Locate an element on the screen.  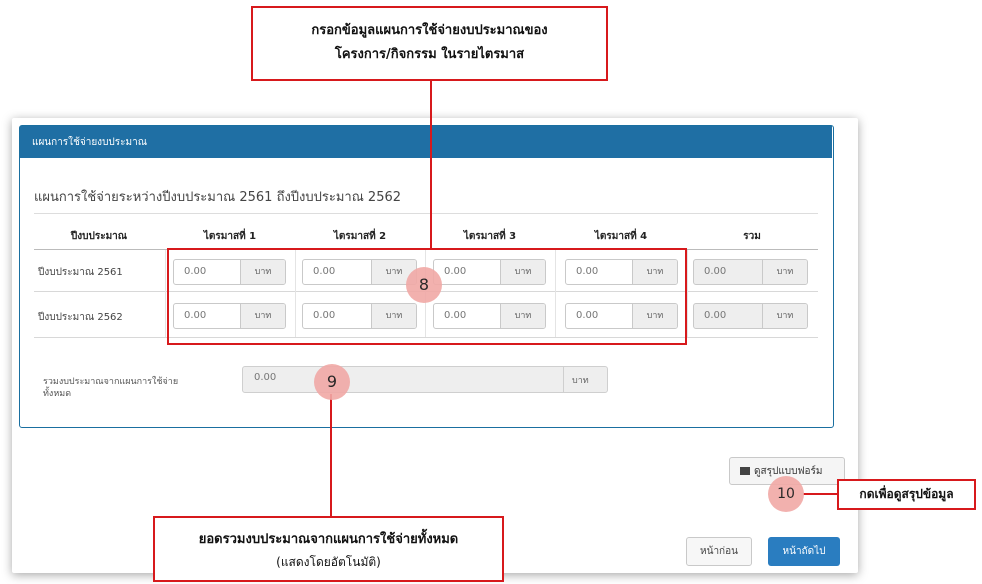
grand-total-unit: บาท is located at coordinates (580, 381).